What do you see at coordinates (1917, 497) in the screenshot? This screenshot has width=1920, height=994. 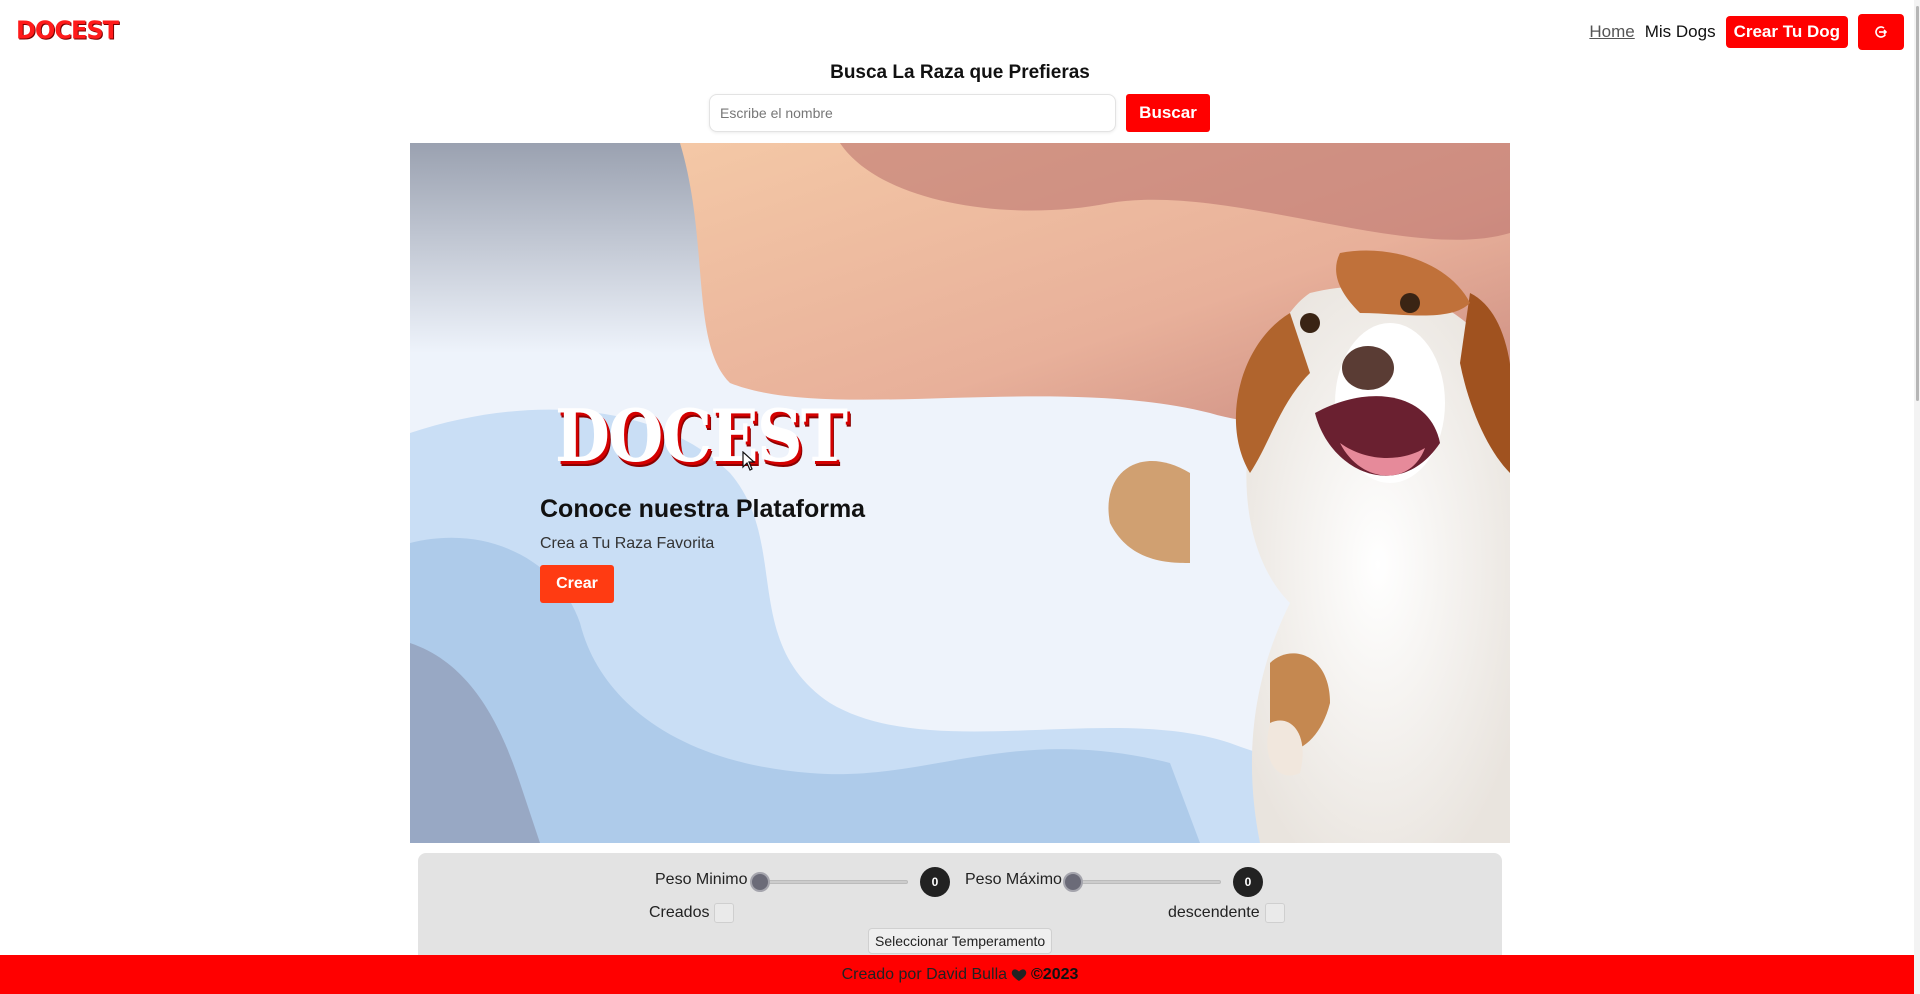 I see `page-scrollbar` at bounding box center [1917, 497].